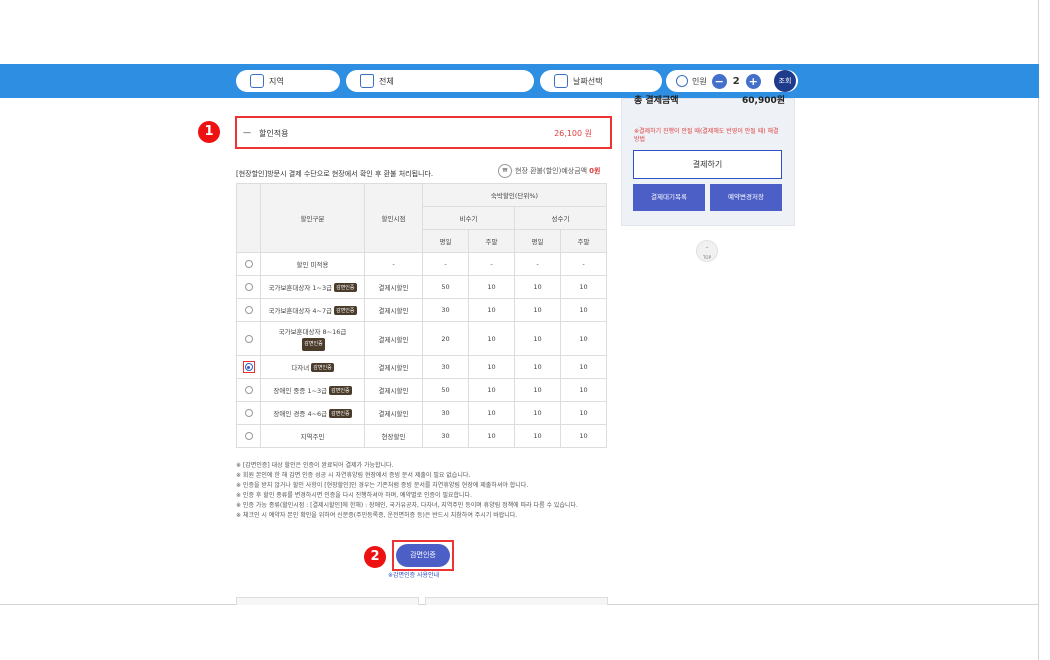 This screenshot has width=1050, height=660. What do you see at coordinates (785, 81) in the screenshot?
I see `query-button: 조회` at bounding box center [785, 81].